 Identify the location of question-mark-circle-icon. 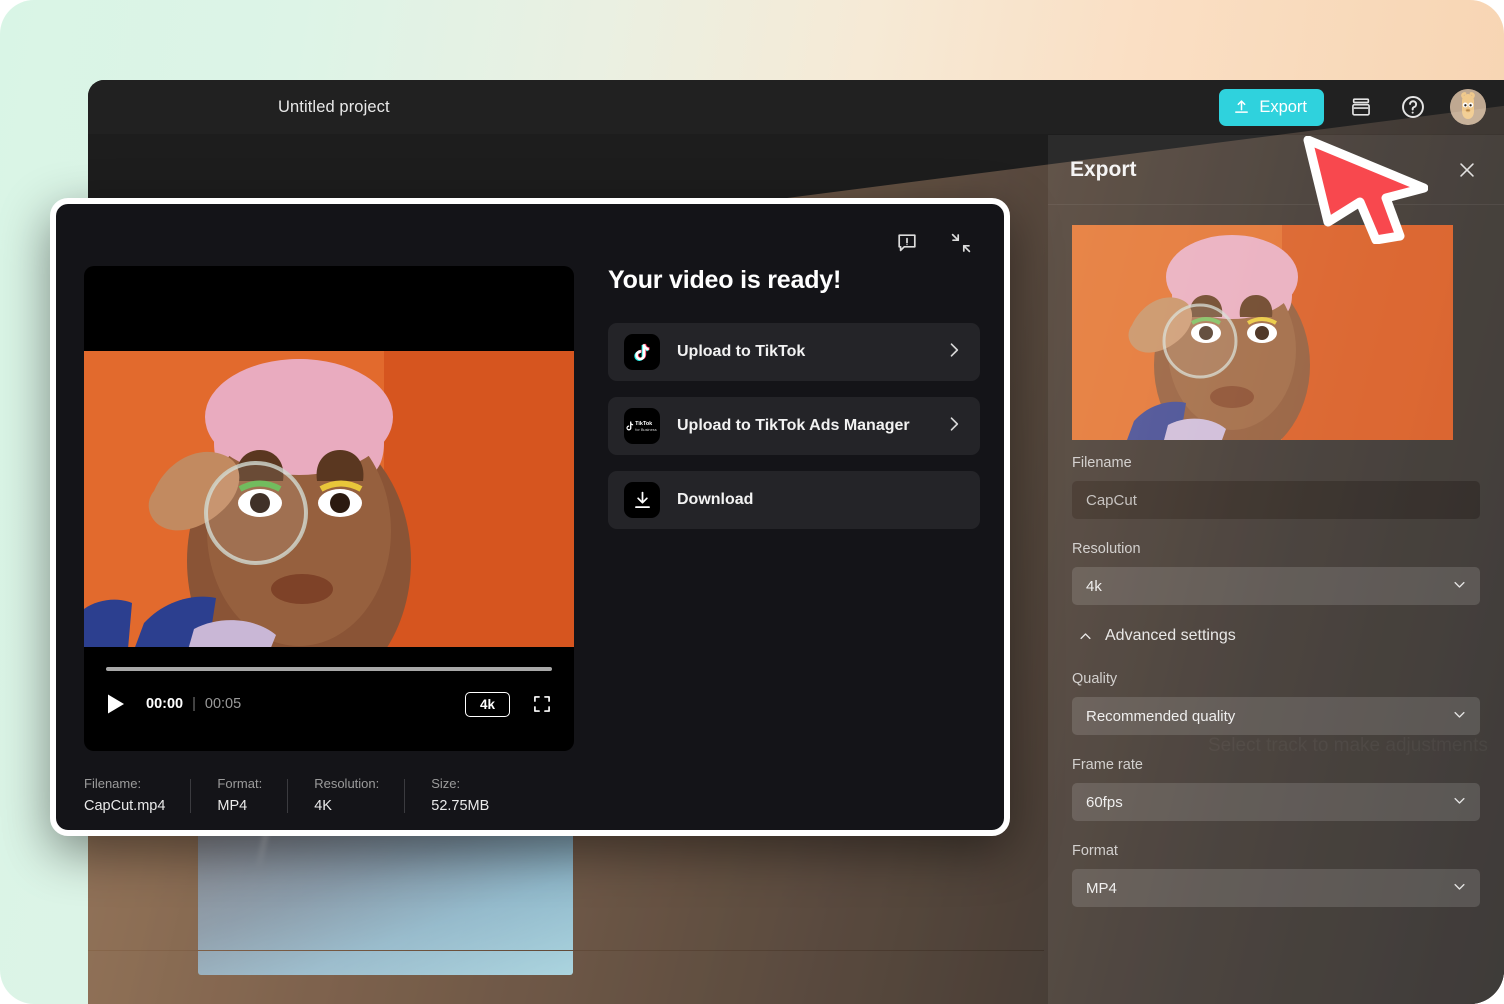
(1413, 107).